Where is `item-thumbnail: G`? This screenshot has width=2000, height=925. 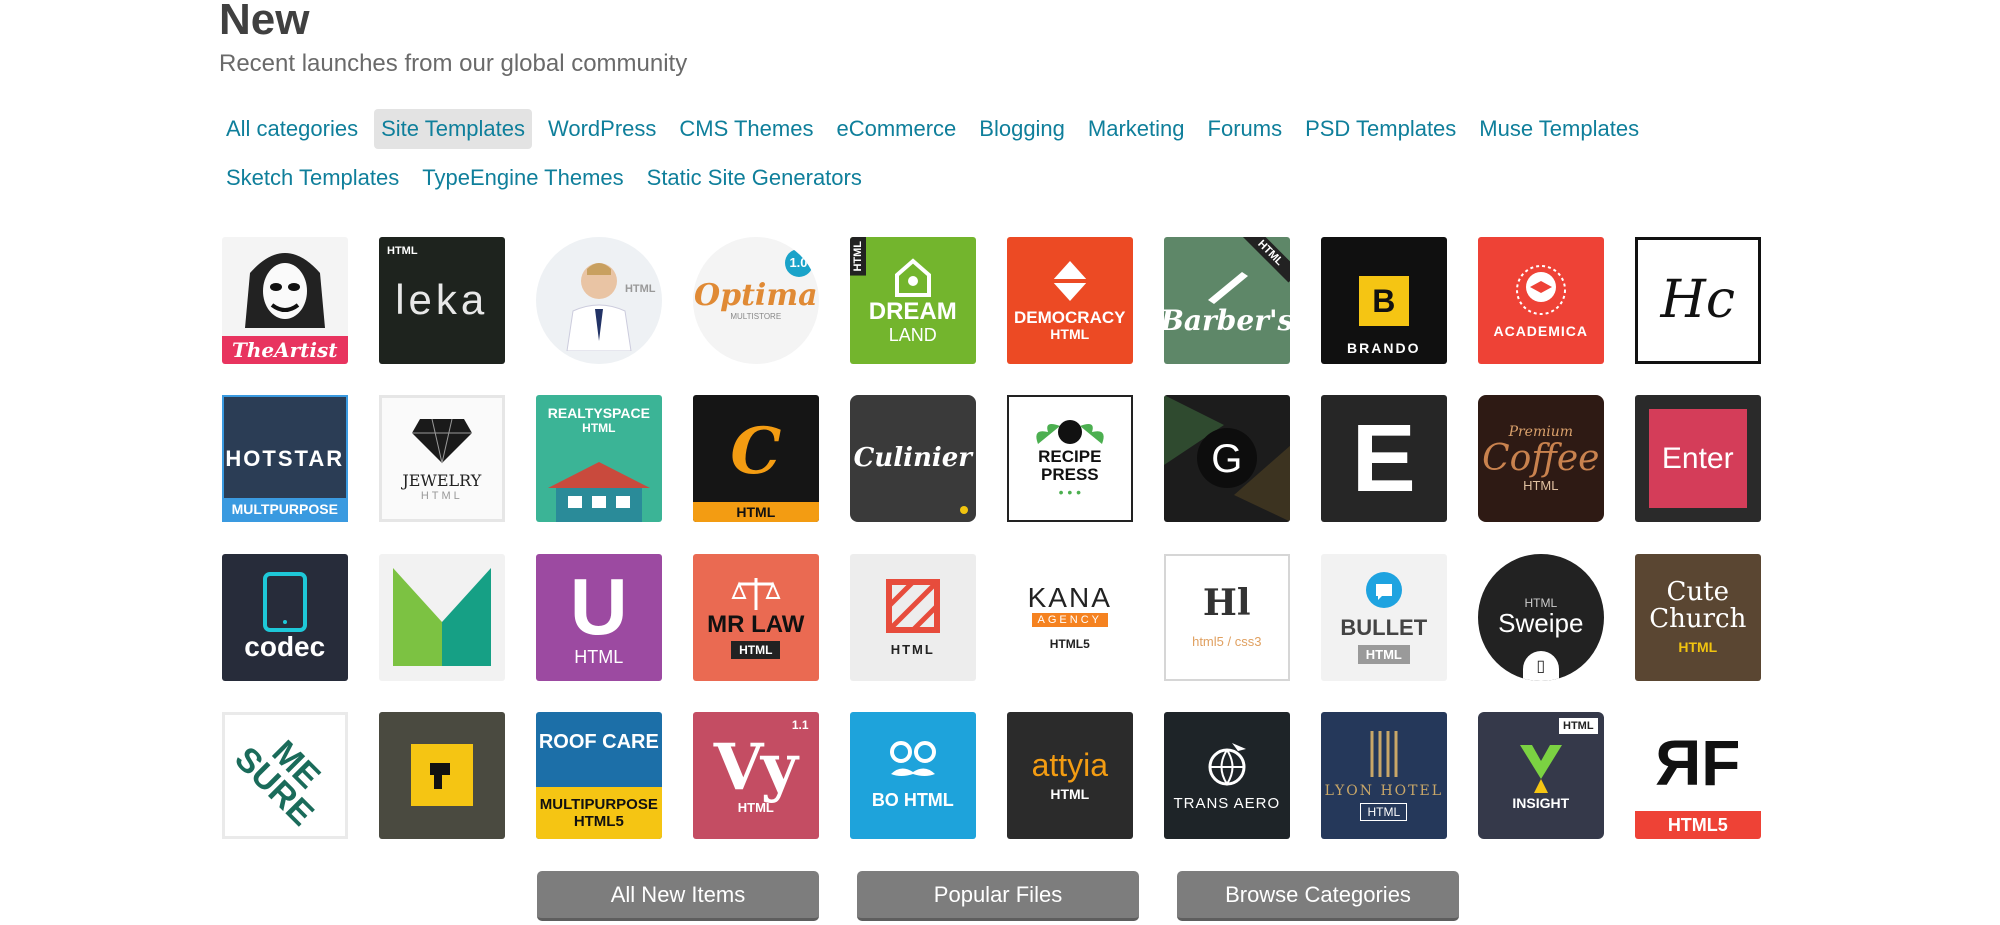 item-thumbnail: G is located at coordinates (1227, 459).